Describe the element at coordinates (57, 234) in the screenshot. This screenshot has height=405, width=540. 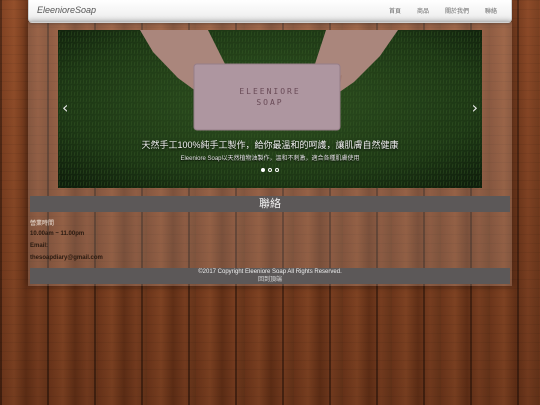
I see `hours-value: 10.00am ~ 11.00pm` at that location.